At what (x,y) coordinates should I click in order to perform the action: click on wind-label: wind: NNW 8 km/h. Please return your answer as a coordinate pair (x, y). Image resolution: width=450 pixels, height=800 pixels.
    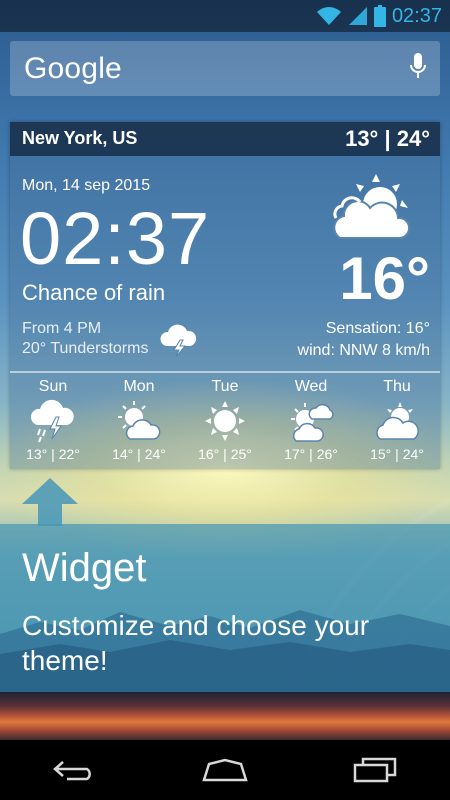
    Looking at the image, I should click on (363, 350).